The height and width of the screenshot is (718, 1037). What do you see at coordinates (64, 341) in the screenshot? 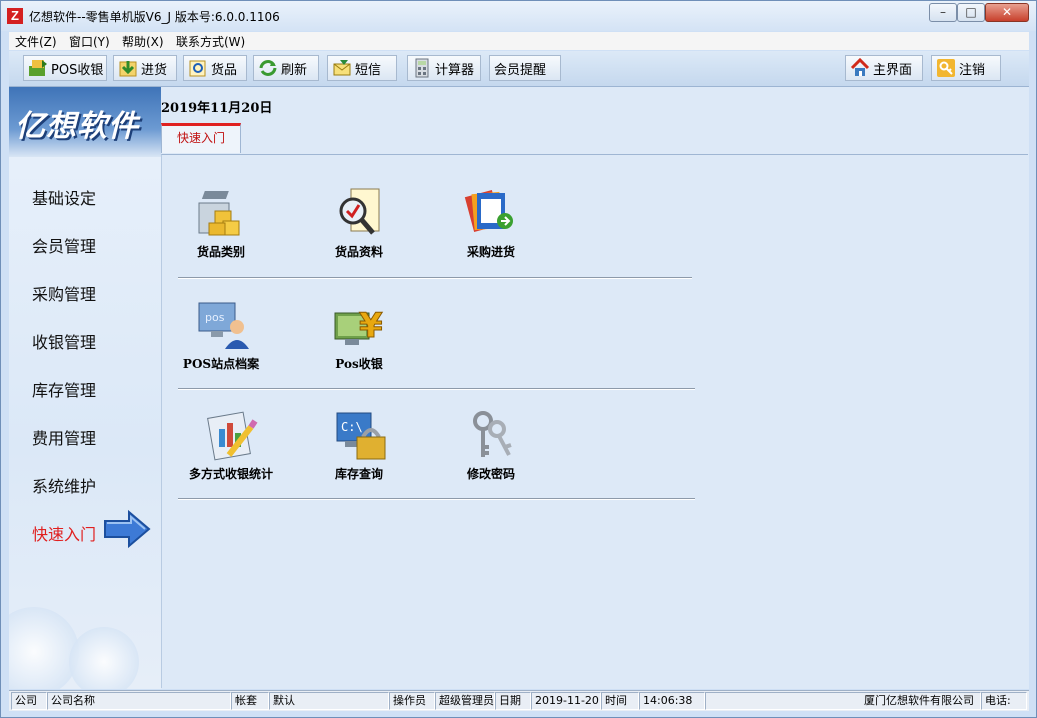
I see `sidebar-item-cashier-management: 收银管理` at bounding box center [64, 341].